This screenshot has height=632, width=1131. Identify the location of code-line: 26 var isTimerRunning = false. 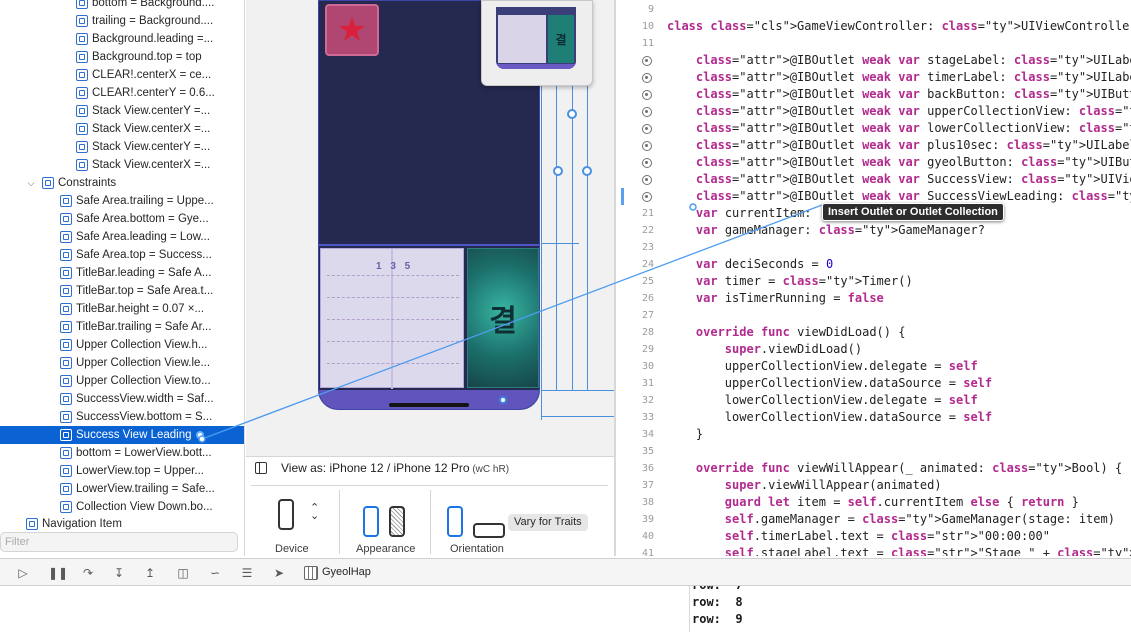
(873, 298).